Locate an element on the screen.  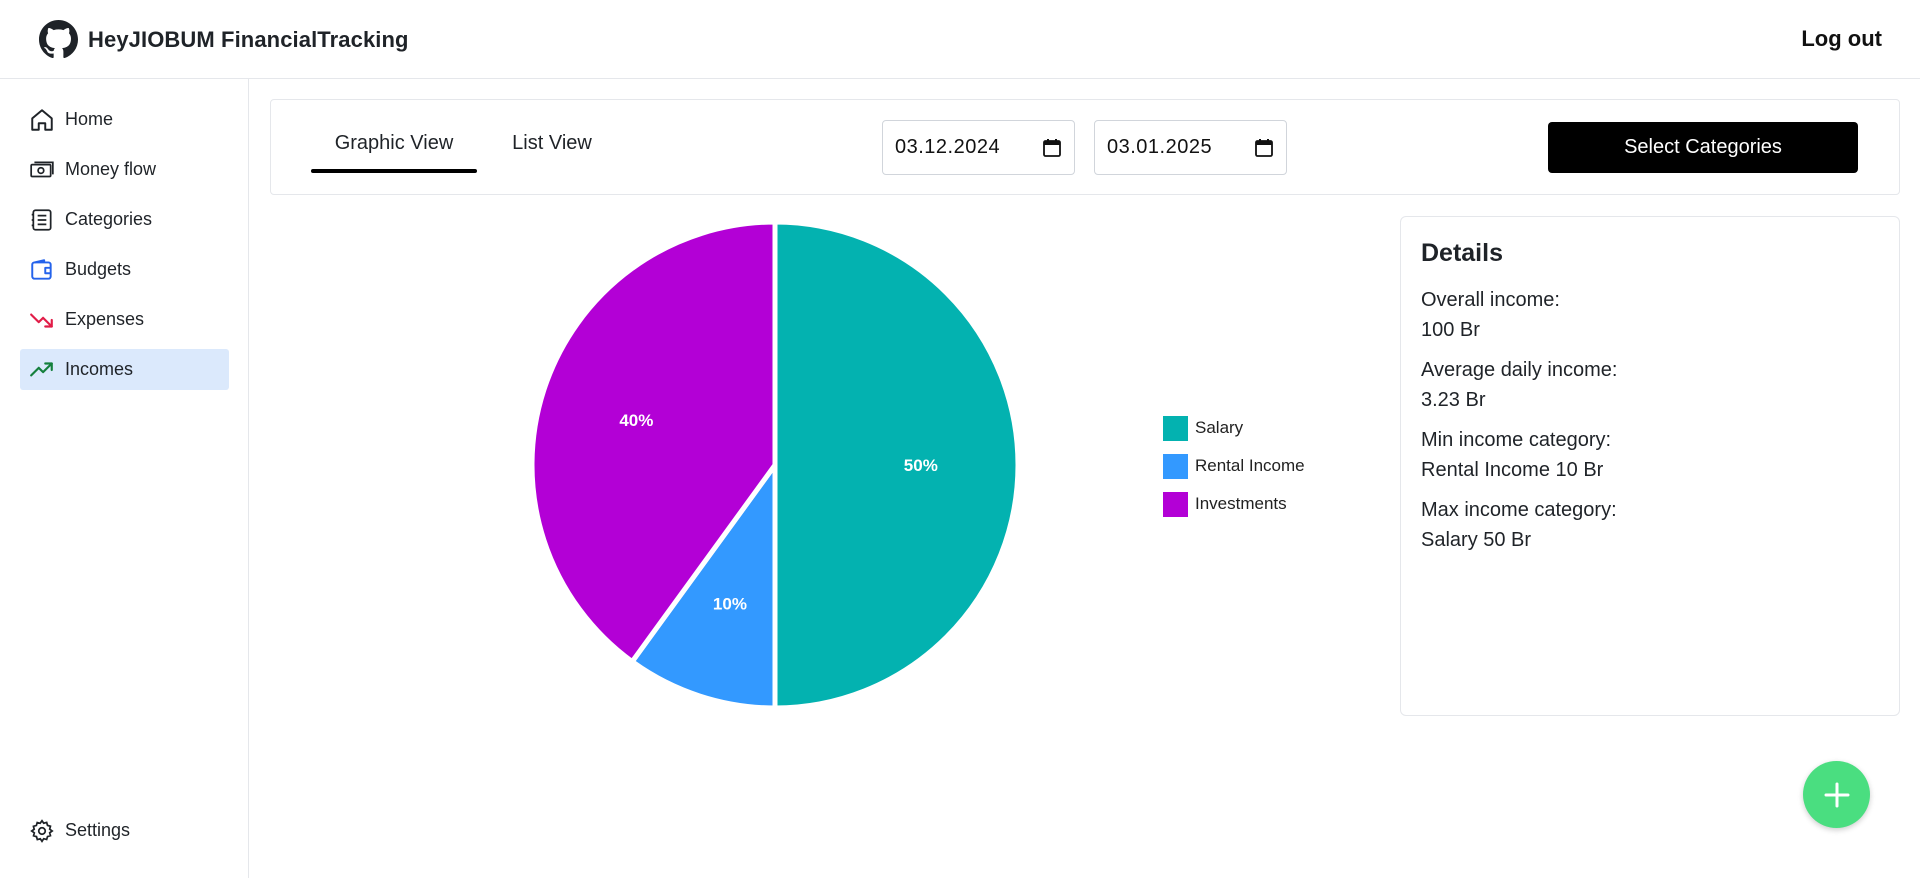
tab-graphic-view: Graphic View is located at coordinates (394, 148).